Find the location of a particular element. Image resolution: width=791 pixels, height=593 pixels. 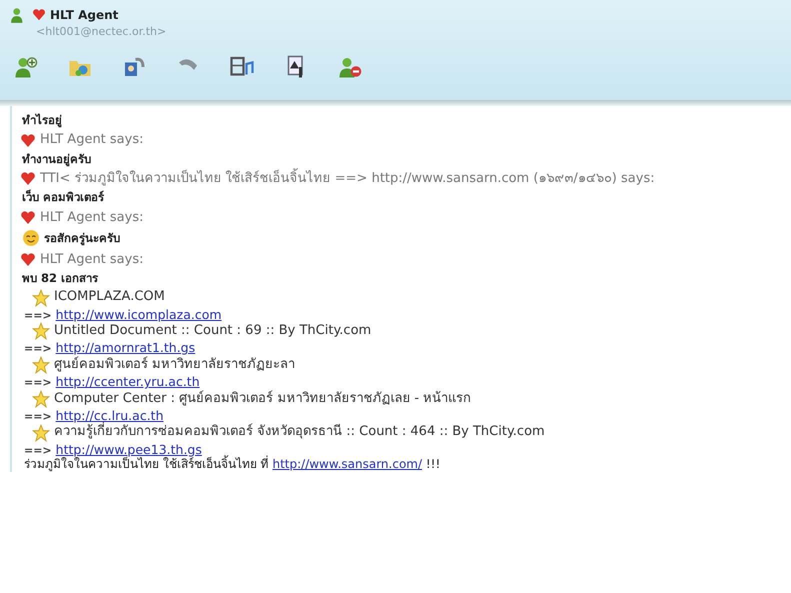

sender-line: TTI< ร่วมภูมิใจในความเป็นไทย ใช้เสิร์ชเอ็นจิ้นไทย ==> http://www.sansarn.com (๑๖๙๓/๑๔๖๐) says: is located at coordinates (347, 178).